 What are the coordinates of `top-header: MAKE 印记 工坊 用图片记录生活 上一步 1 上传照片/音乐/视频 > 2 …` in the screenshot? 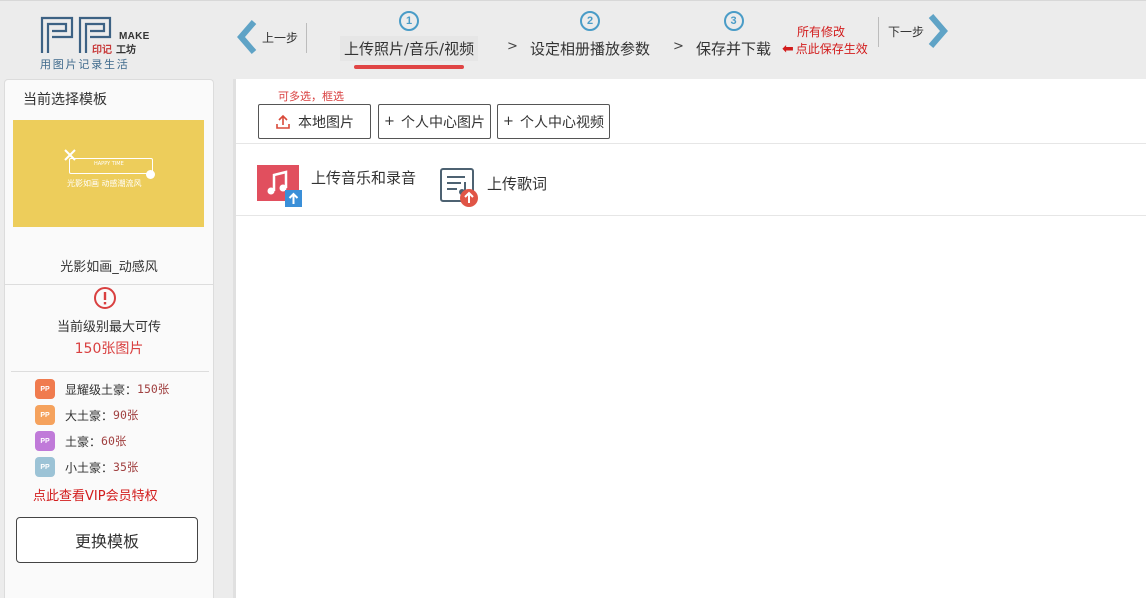 It's located at (573, 37).